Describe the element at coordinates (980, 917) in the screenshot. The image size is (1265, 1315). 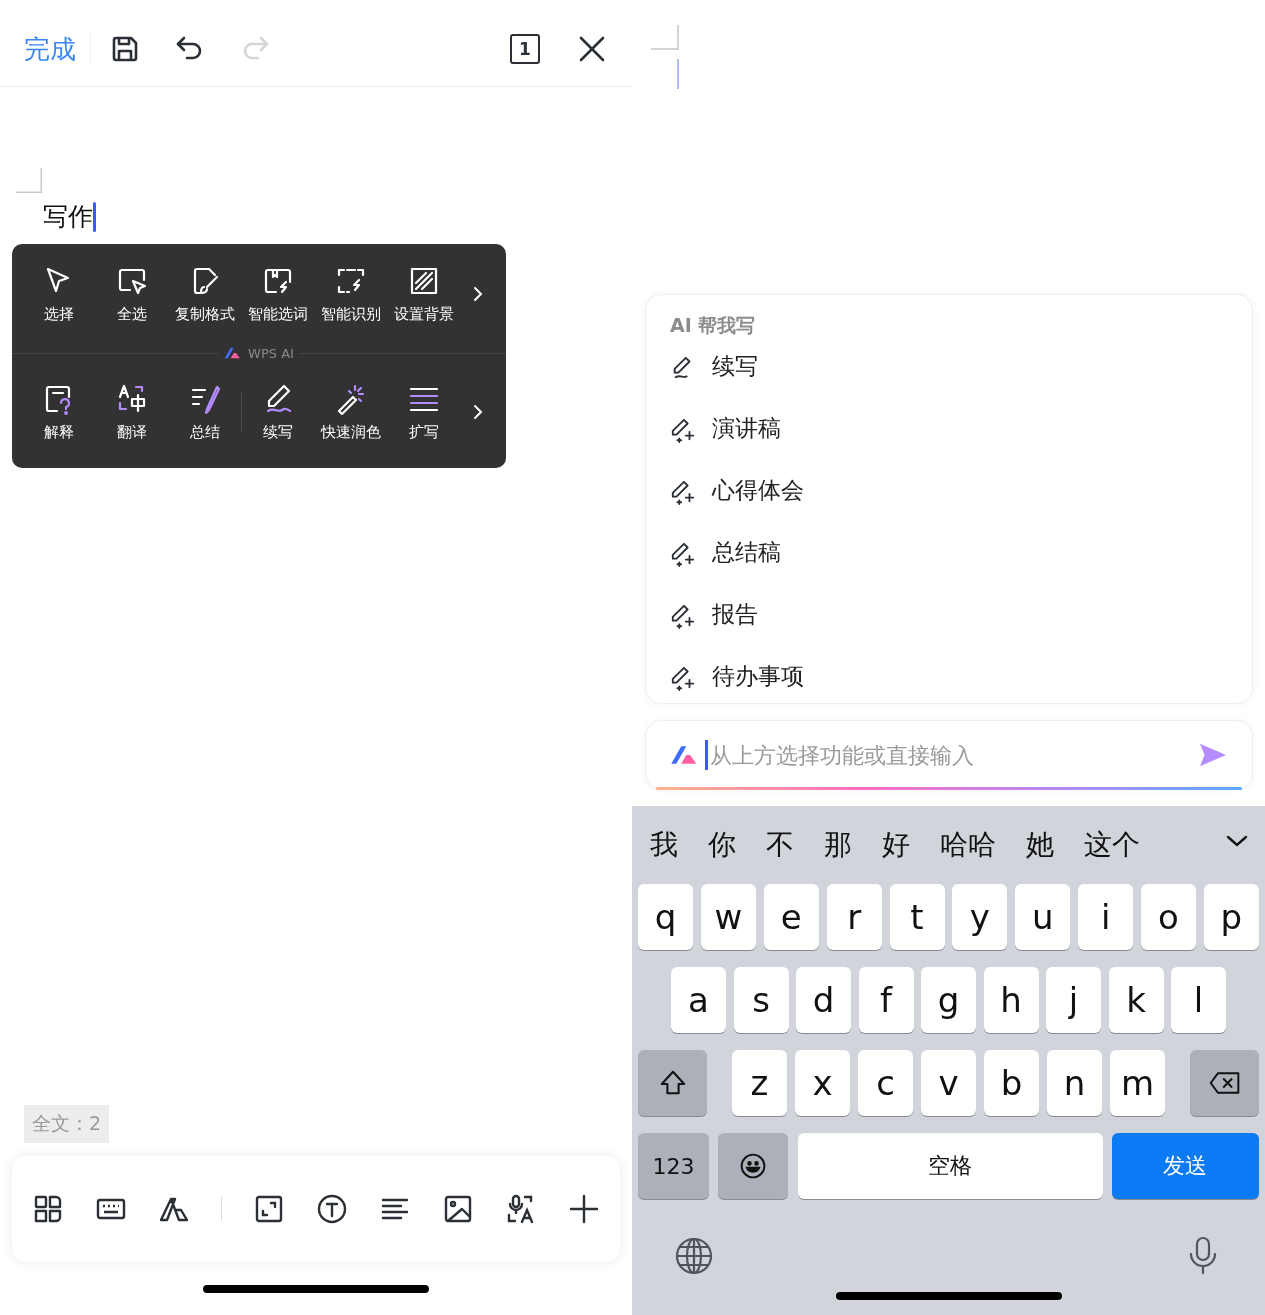
I see `letter-key: y` at that location.